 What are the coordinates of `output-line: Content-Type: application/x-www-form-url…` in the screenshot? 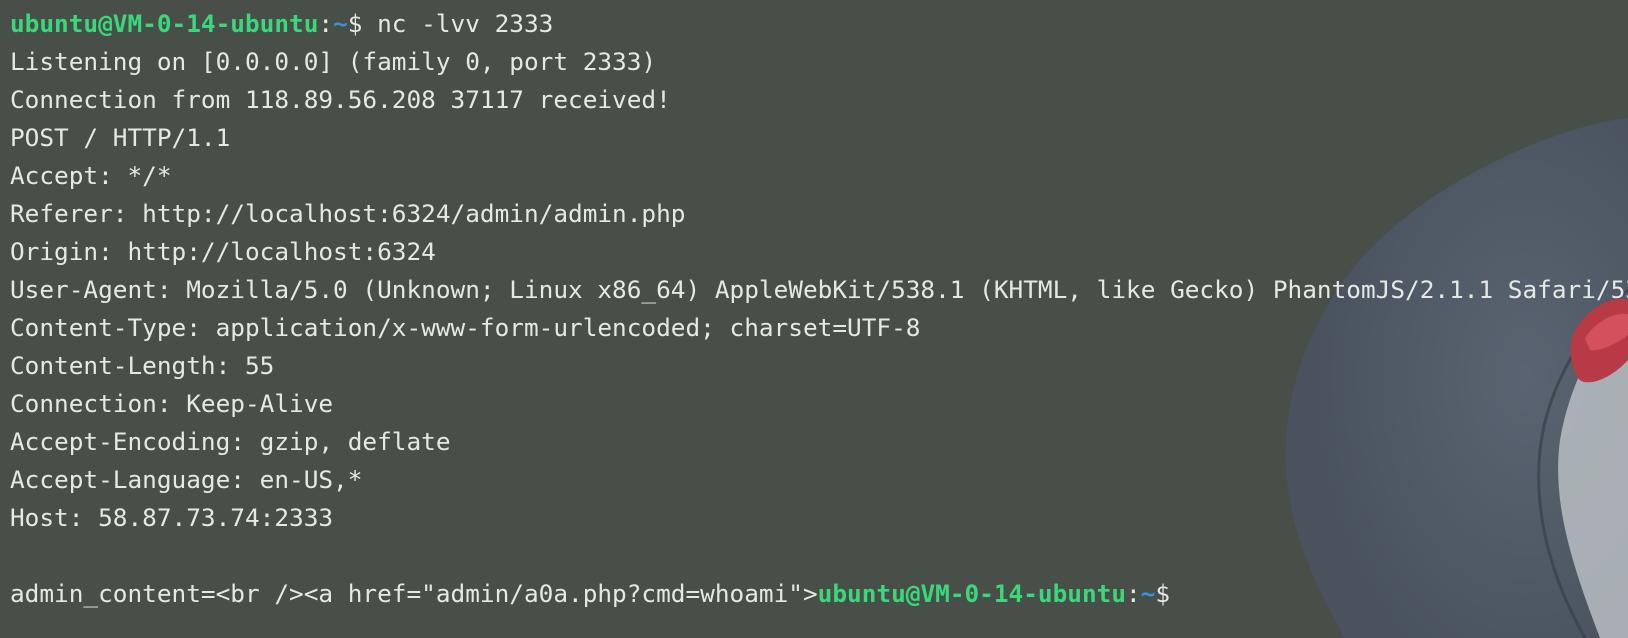 It's located at (465, 327).